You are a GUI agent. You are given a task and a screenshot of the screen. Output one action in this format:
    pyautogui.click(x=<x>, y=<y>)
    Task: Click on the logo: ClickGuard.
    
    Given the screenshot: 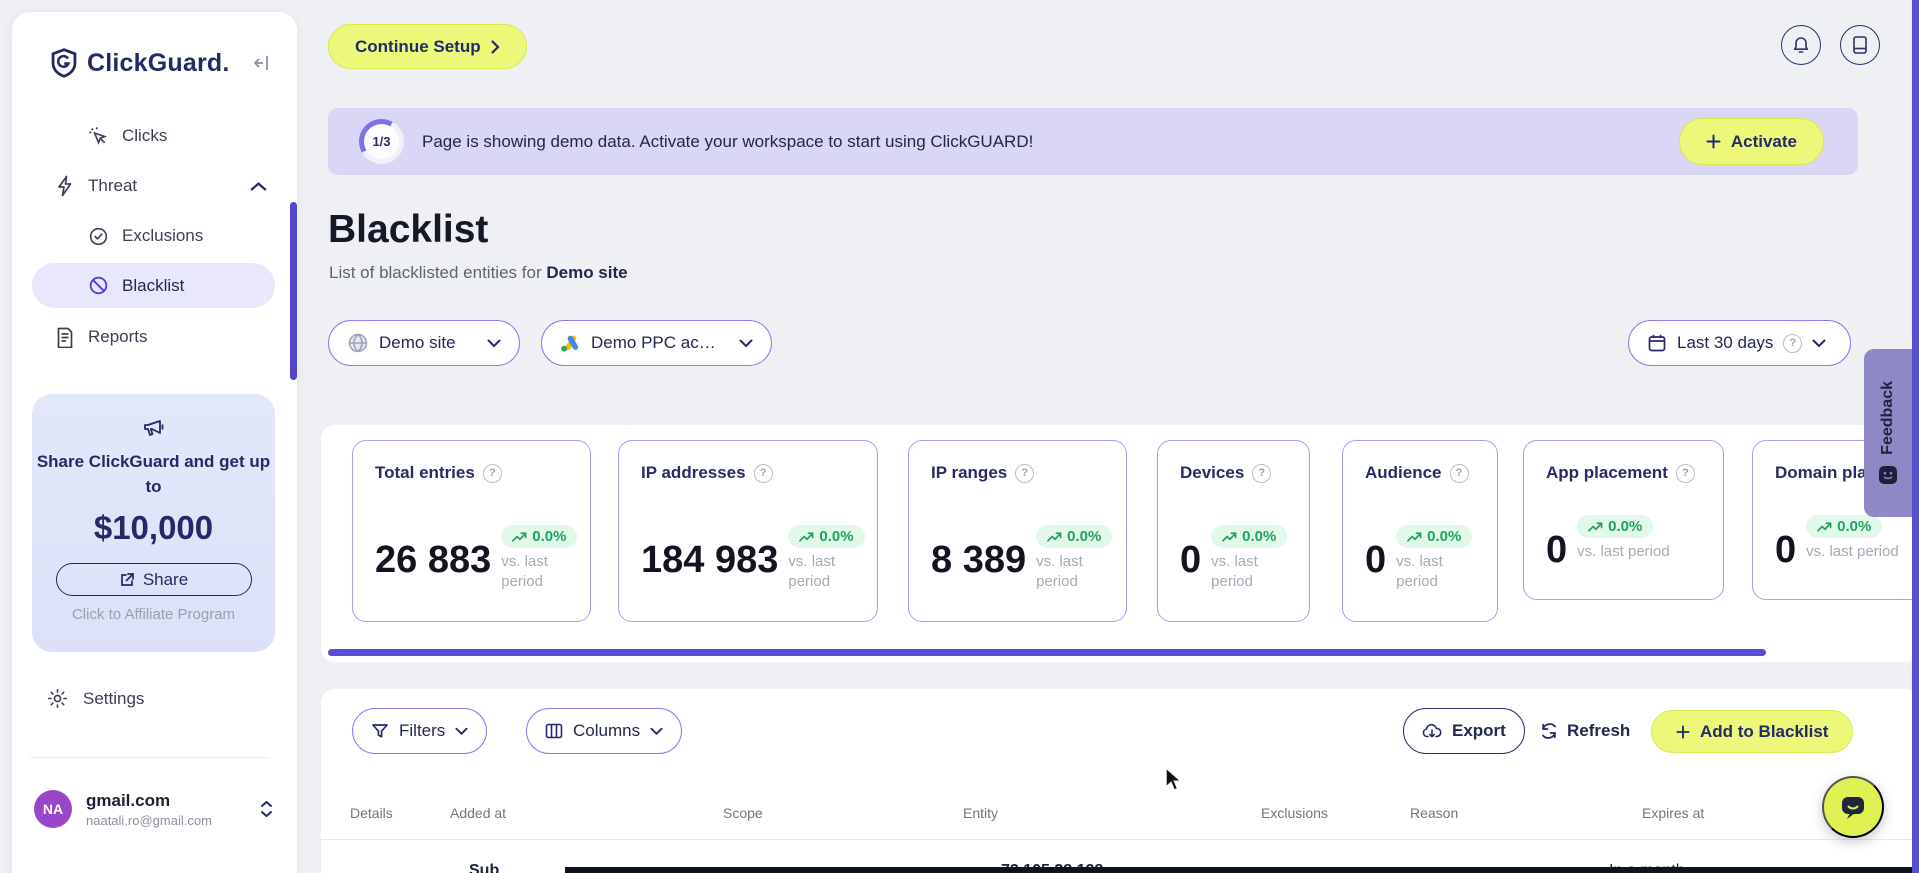 What is the action you would take?
    pyautogui.click(x=140, y=63)
    